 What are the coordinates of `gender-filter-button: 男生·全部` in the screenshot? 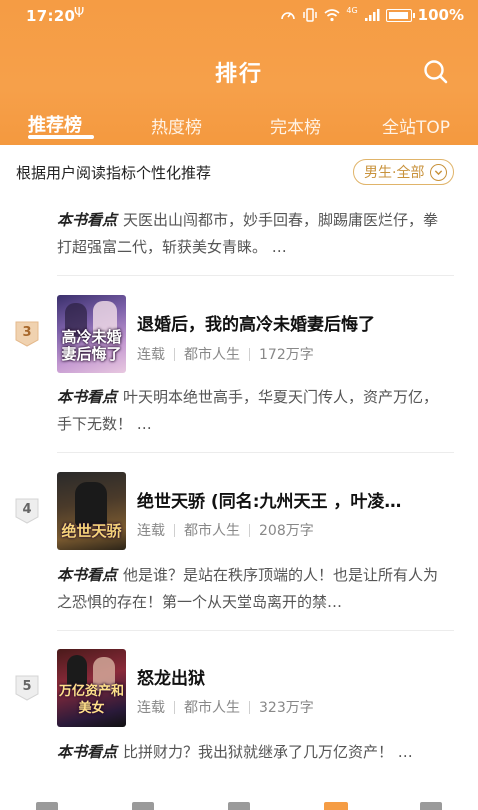 It's located at (404, 172).